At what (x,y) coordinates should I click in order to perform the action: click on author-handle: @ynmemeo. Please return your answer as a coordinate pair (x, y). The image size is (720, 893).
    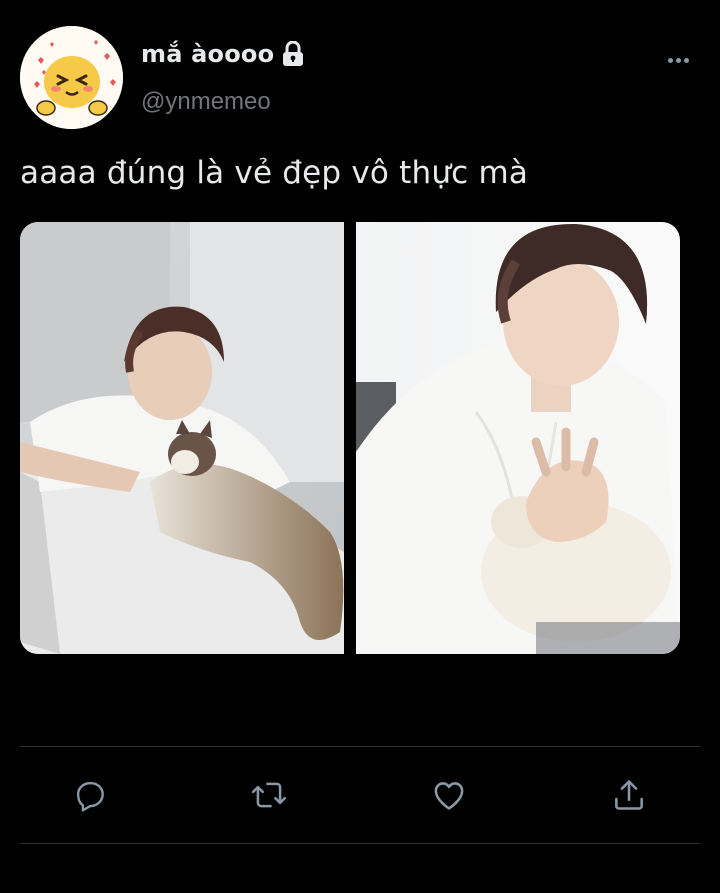
    Looking at the image, I should click on (206, 102).